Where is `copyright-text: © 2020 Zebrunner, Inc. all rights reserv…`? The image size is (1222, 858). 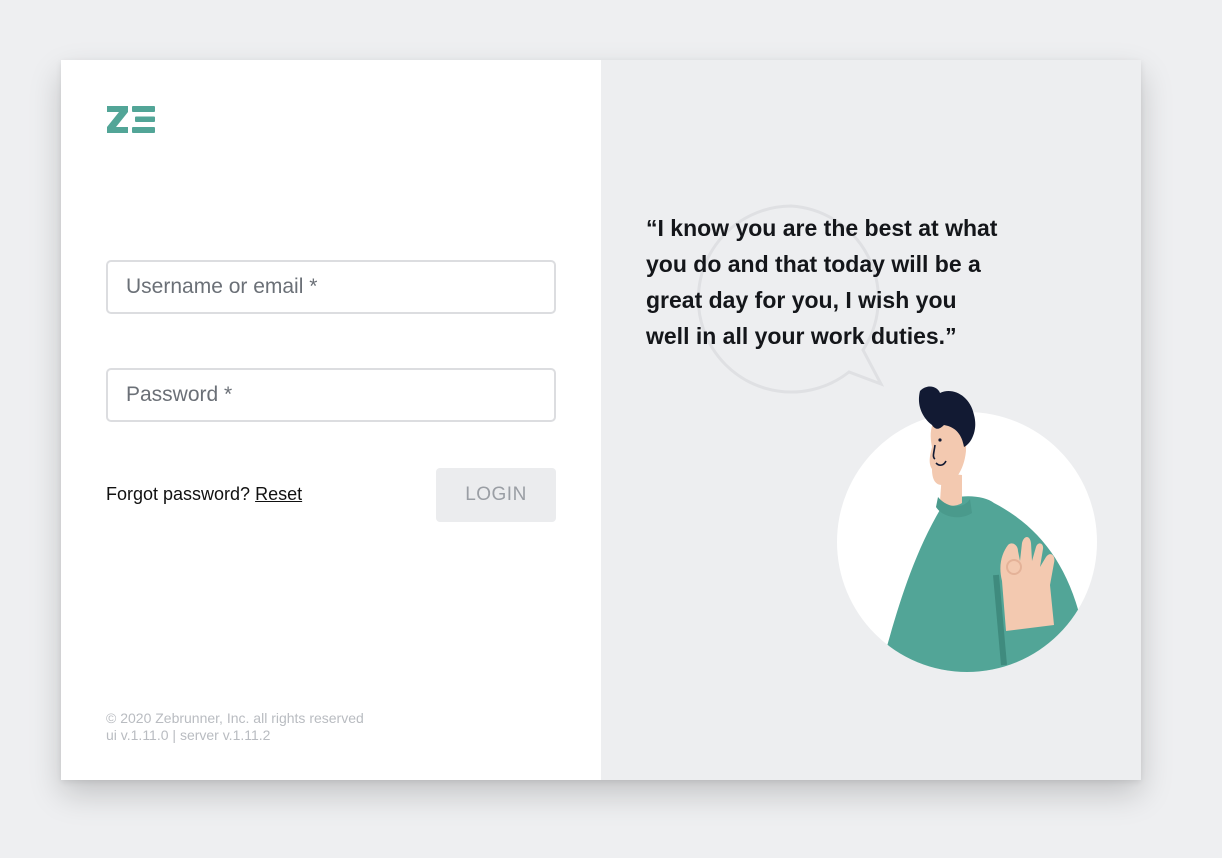
copyright-text: © 2020 Zebrunner, Inc. all rights reserv… is located at coordinates (235, 718).